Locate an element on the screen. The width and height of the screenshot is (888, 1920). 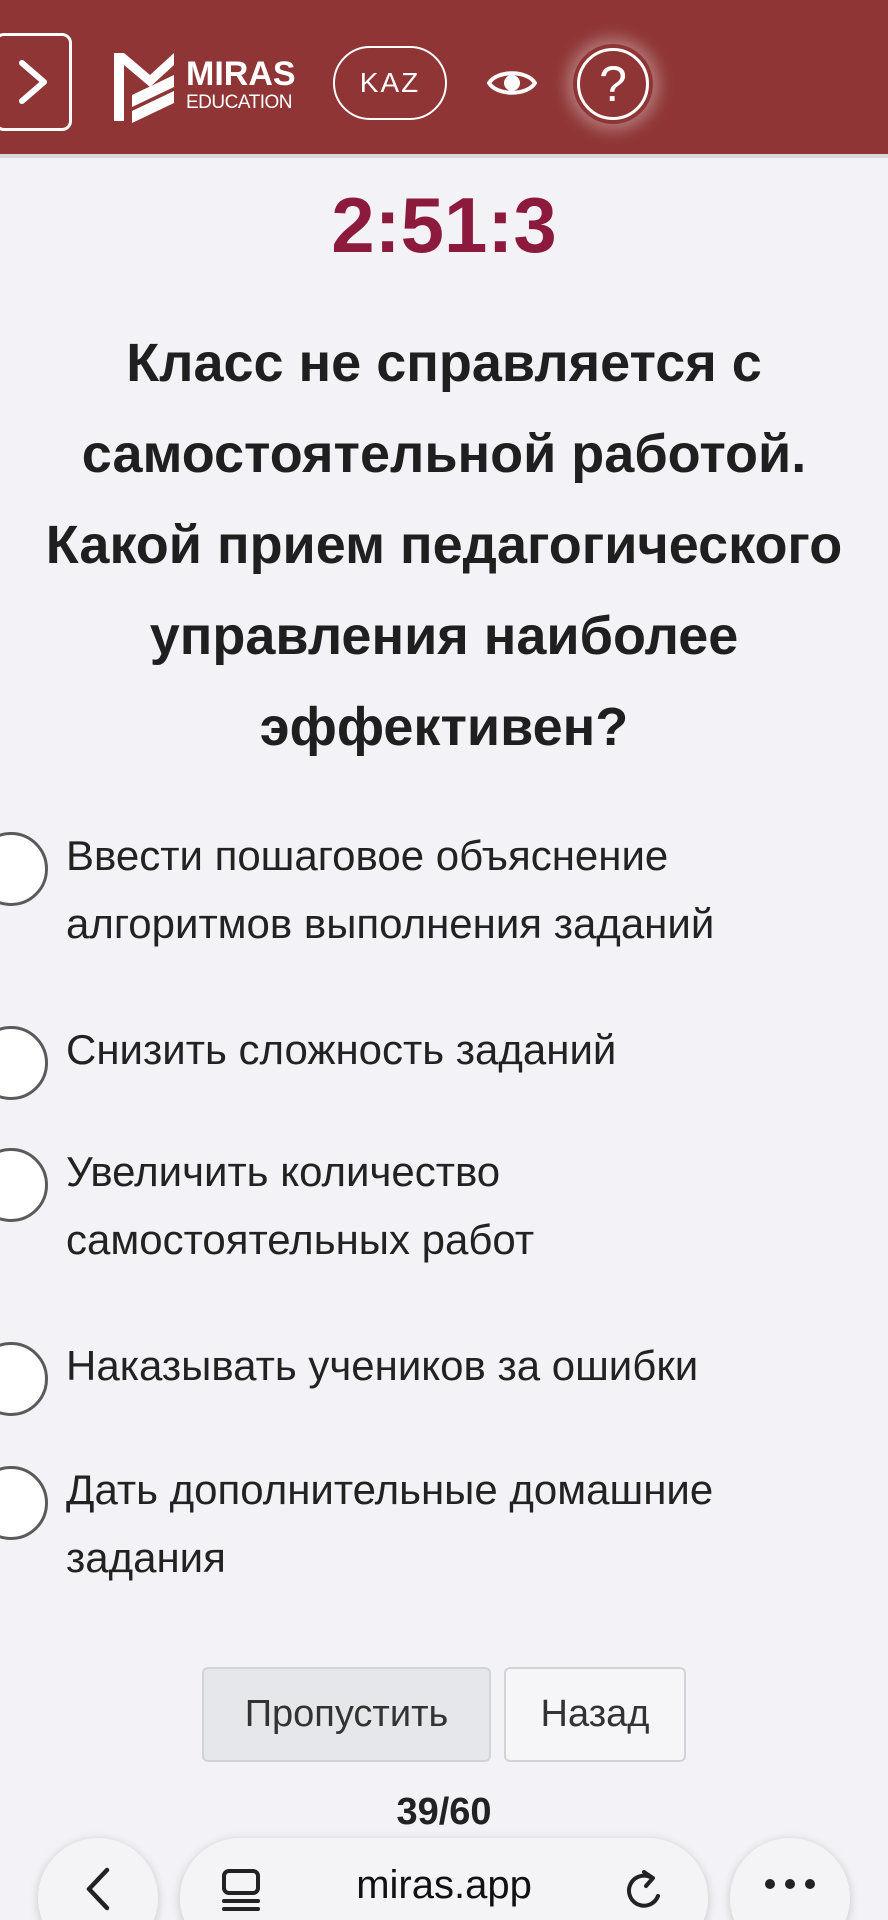
language-button: KAZ is located at coordinates (390, 83).